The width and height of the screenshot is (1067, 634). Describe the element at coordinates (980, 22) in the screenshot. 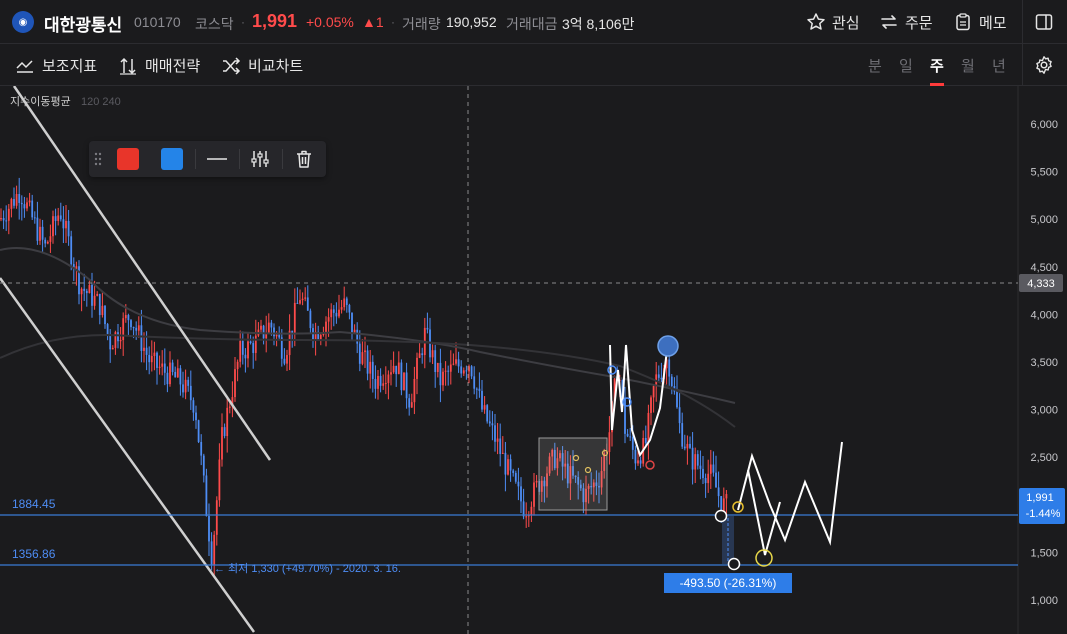

I see `memo-button: 메모` at that location.